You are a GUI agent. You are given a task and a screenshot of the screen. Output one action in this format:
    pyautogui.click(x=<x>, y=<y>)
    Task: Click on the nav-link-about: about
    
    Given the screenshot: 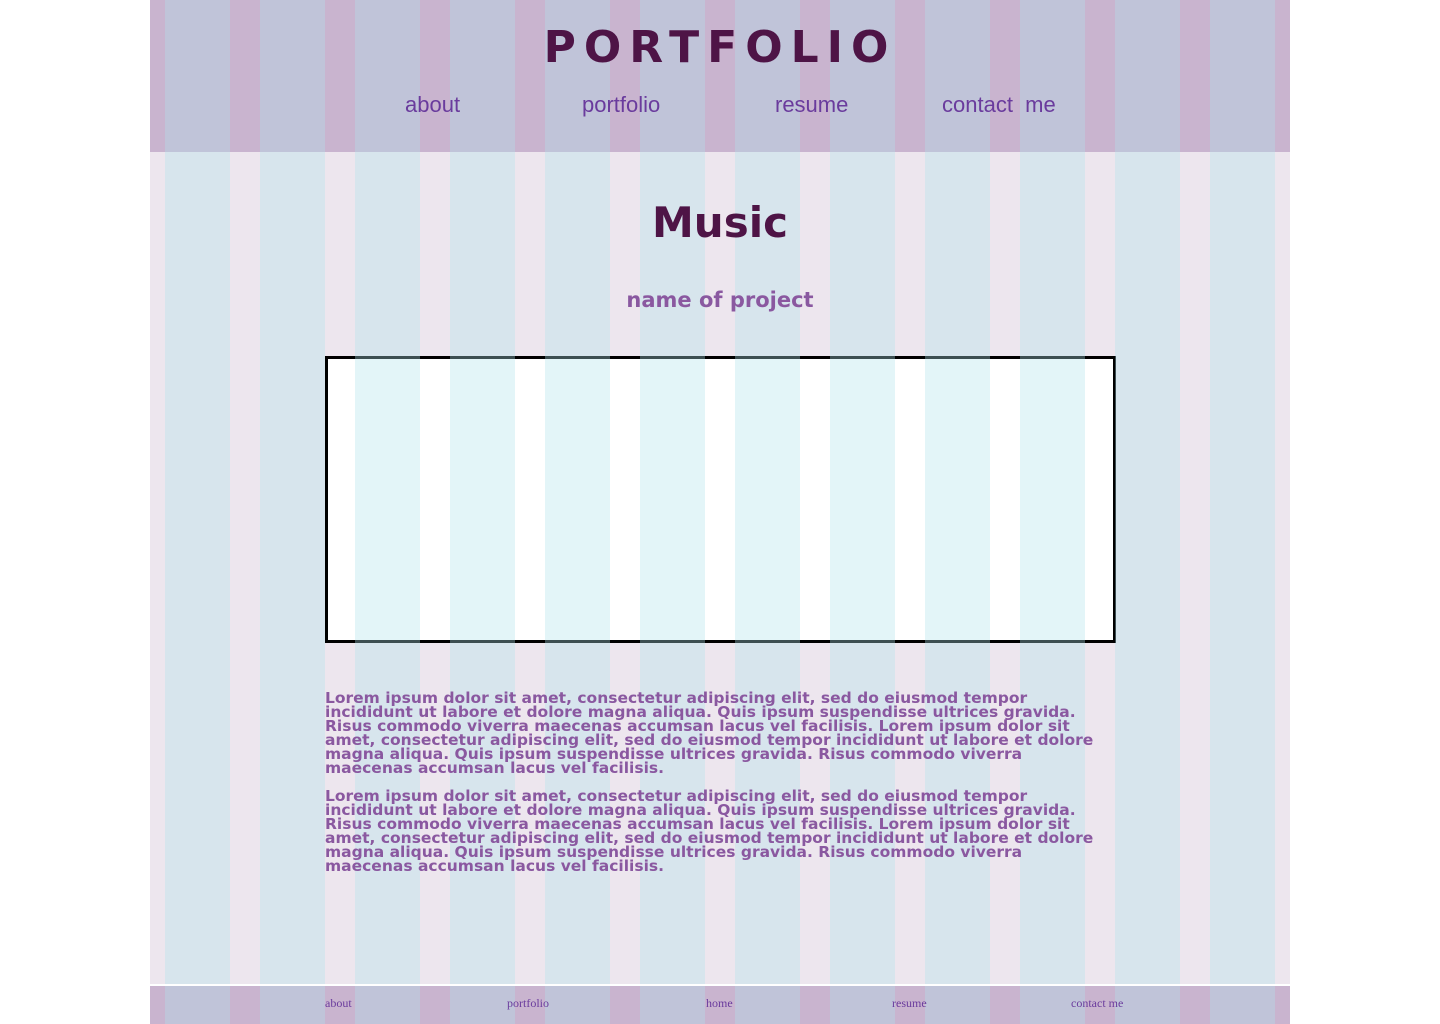 What is the action you would take?
    pyautogui.click(x=432, y=105)
    